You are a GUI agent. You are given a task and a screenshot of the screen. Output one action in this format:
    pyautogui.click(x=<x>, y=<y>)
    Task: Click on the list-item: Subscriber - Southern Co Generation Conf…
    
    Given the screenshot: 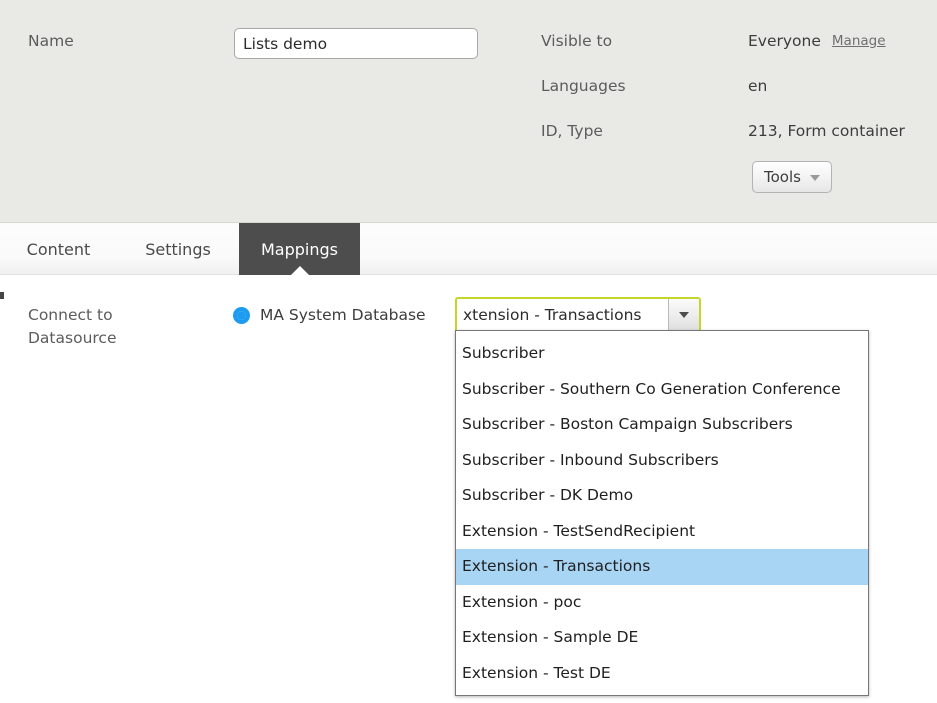 What is the action you would take?
    pyautogui.click(x=662, y=390)
    